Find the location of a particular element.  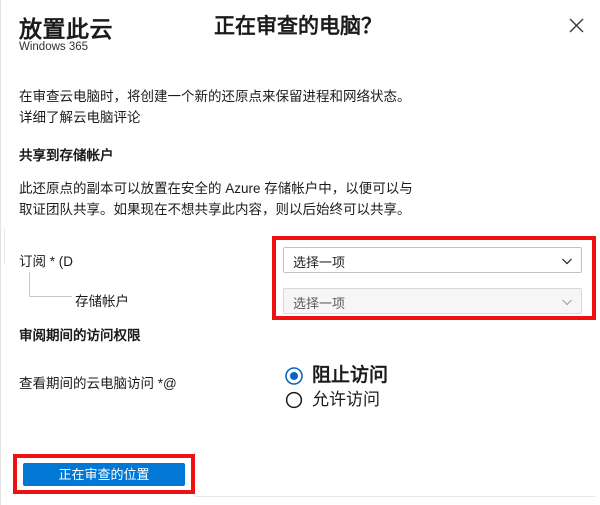

subscription-dropdown-value: 选择一项 is located at coordinates (319, 262).